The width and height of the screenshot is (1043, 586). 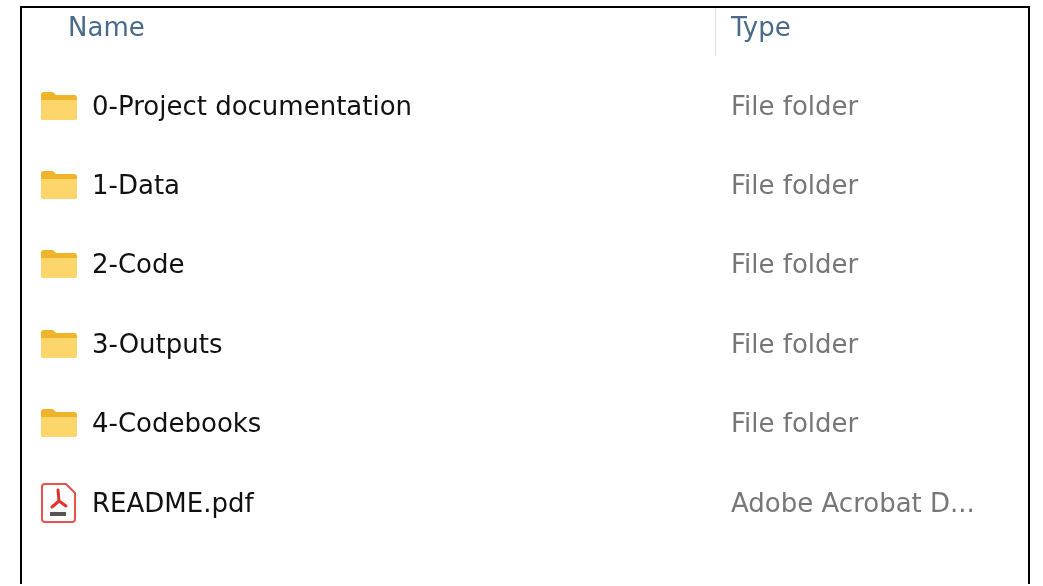 I want to click on pdf-file-icon, so click(x=59, y=502).